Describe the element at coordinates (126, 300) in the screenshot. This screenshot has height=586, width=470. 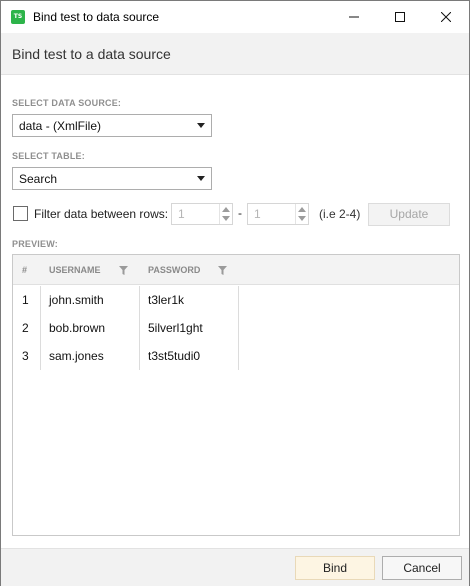
I see `table-row: 1 john.smith t3ler1k` at that location.